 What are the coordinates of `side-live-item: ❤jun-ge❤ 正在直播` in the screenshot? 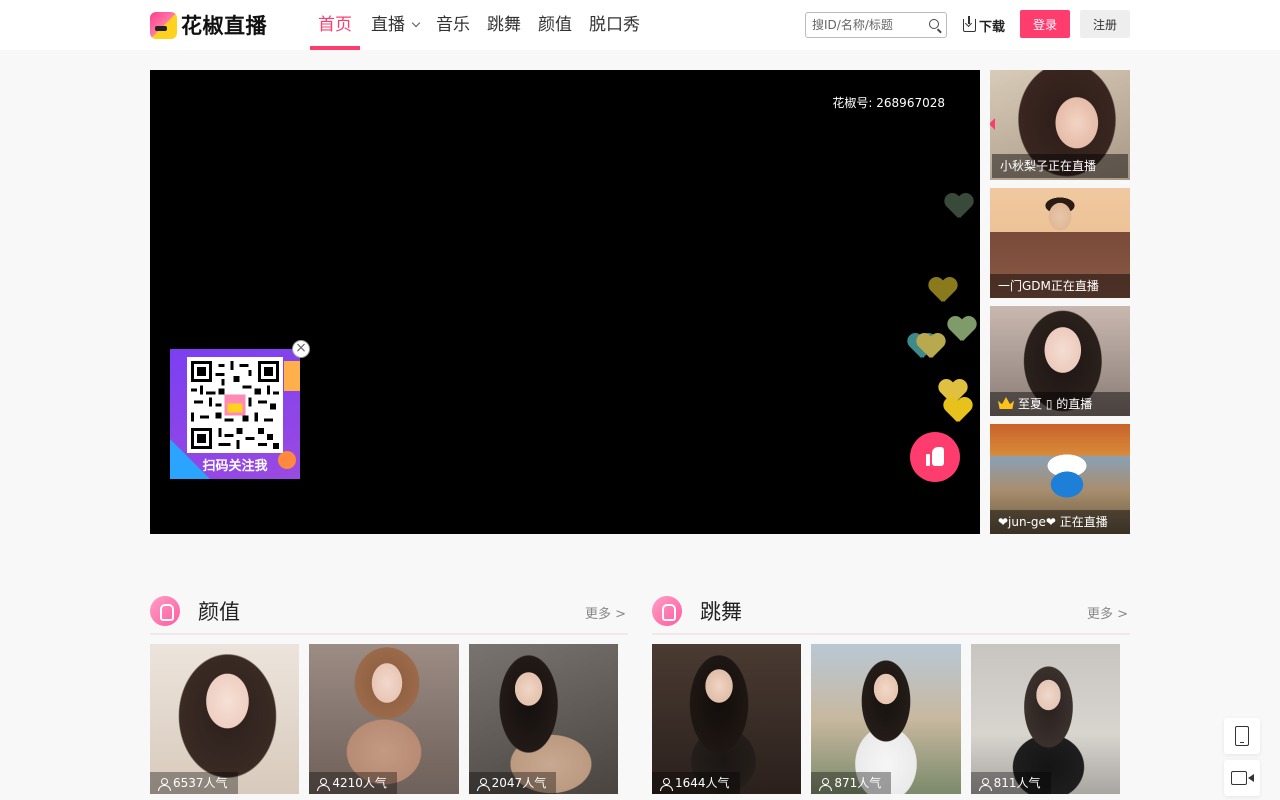 It's located at (1060, 479).